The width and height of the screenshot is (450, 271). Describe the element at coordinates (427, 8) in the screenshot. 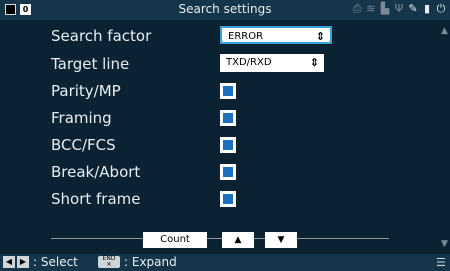

I see `sdcard-icon: ▮` at that location.